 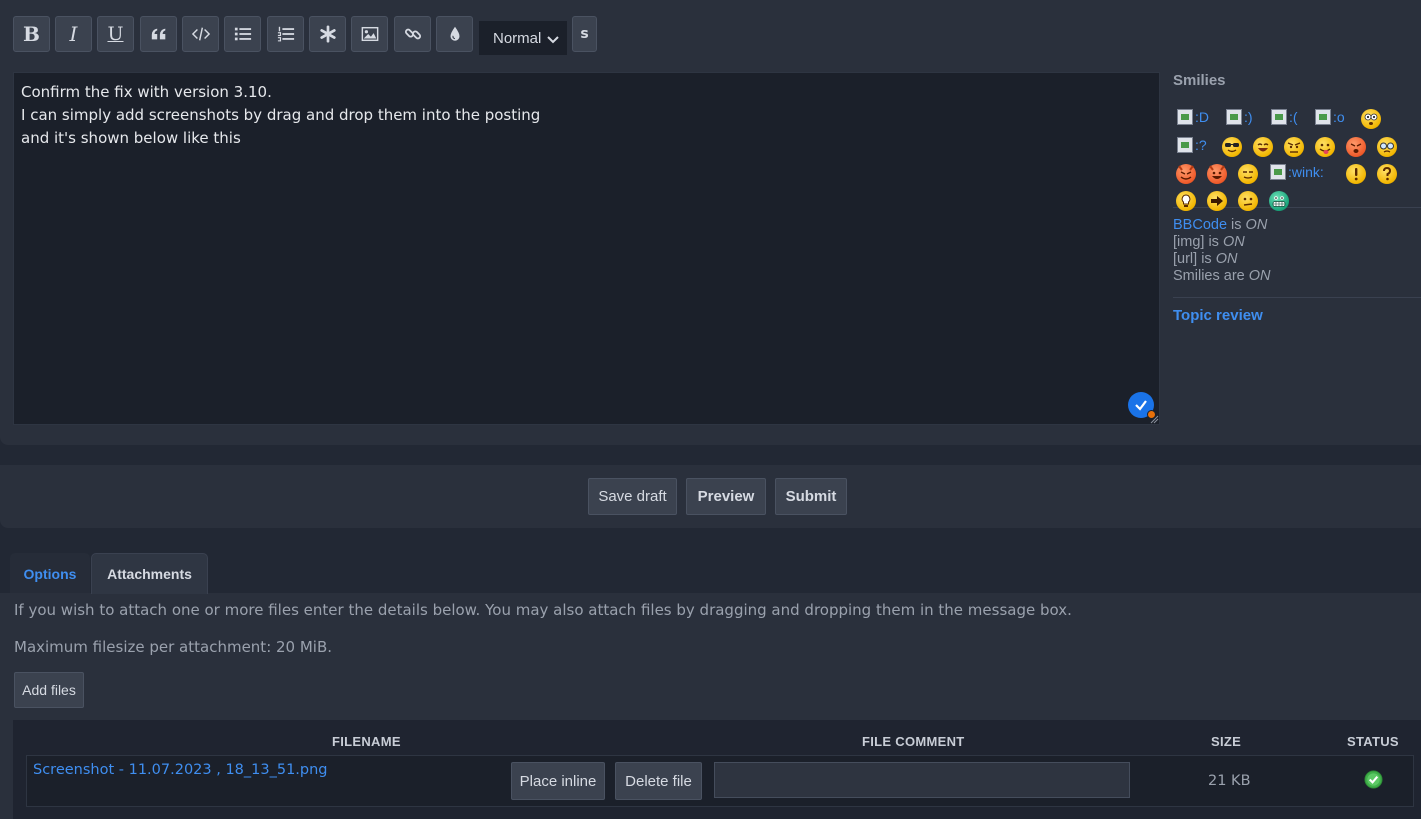 I want to click on bullet-list-icon, so click(x=242, y=34).